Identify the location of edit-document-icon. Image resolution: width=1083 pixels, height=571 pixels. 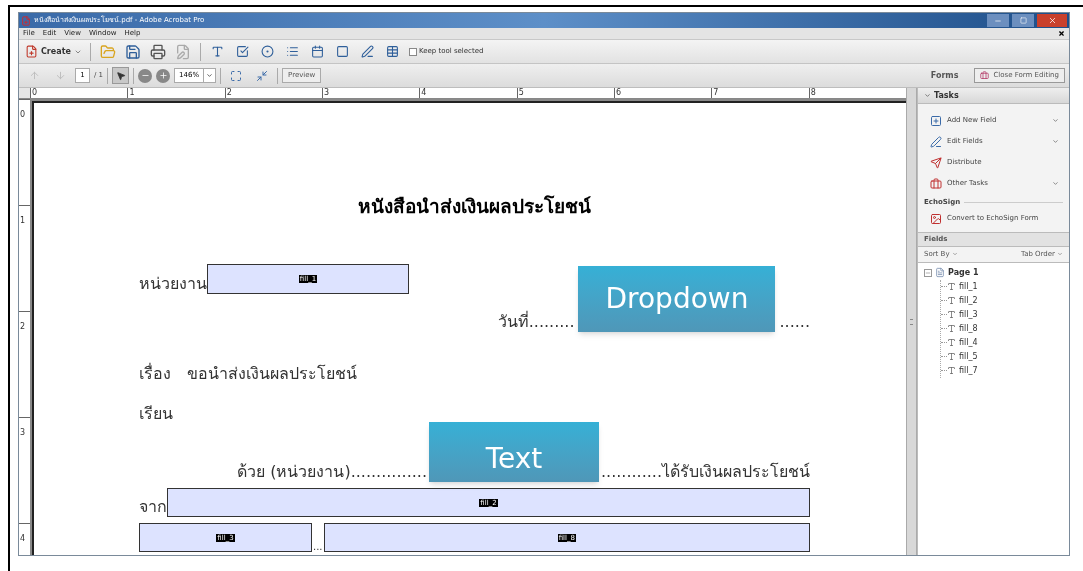
(182, 51).